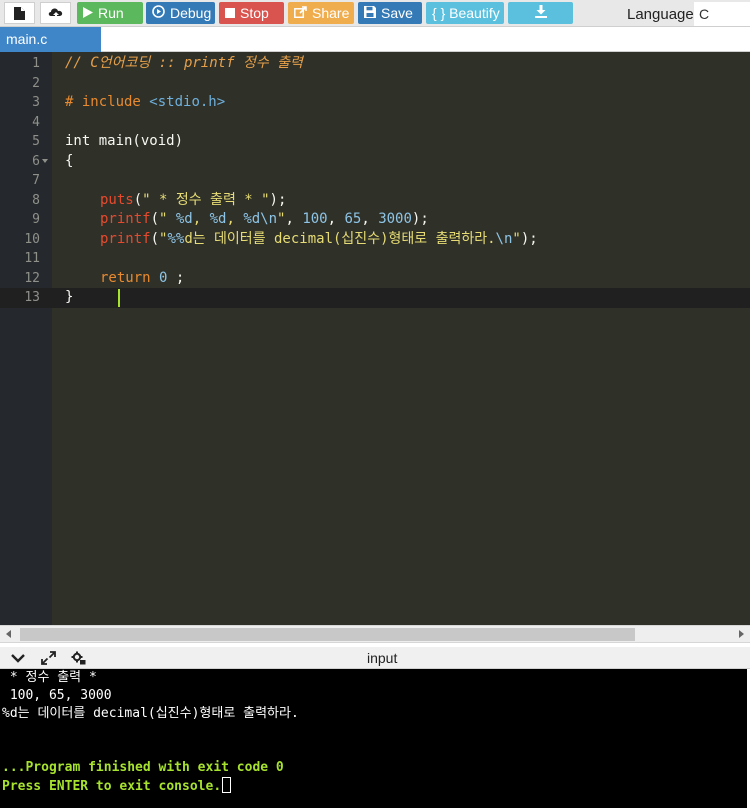  I want to click on beautify-label: { } Beautify, so click(466, 13).